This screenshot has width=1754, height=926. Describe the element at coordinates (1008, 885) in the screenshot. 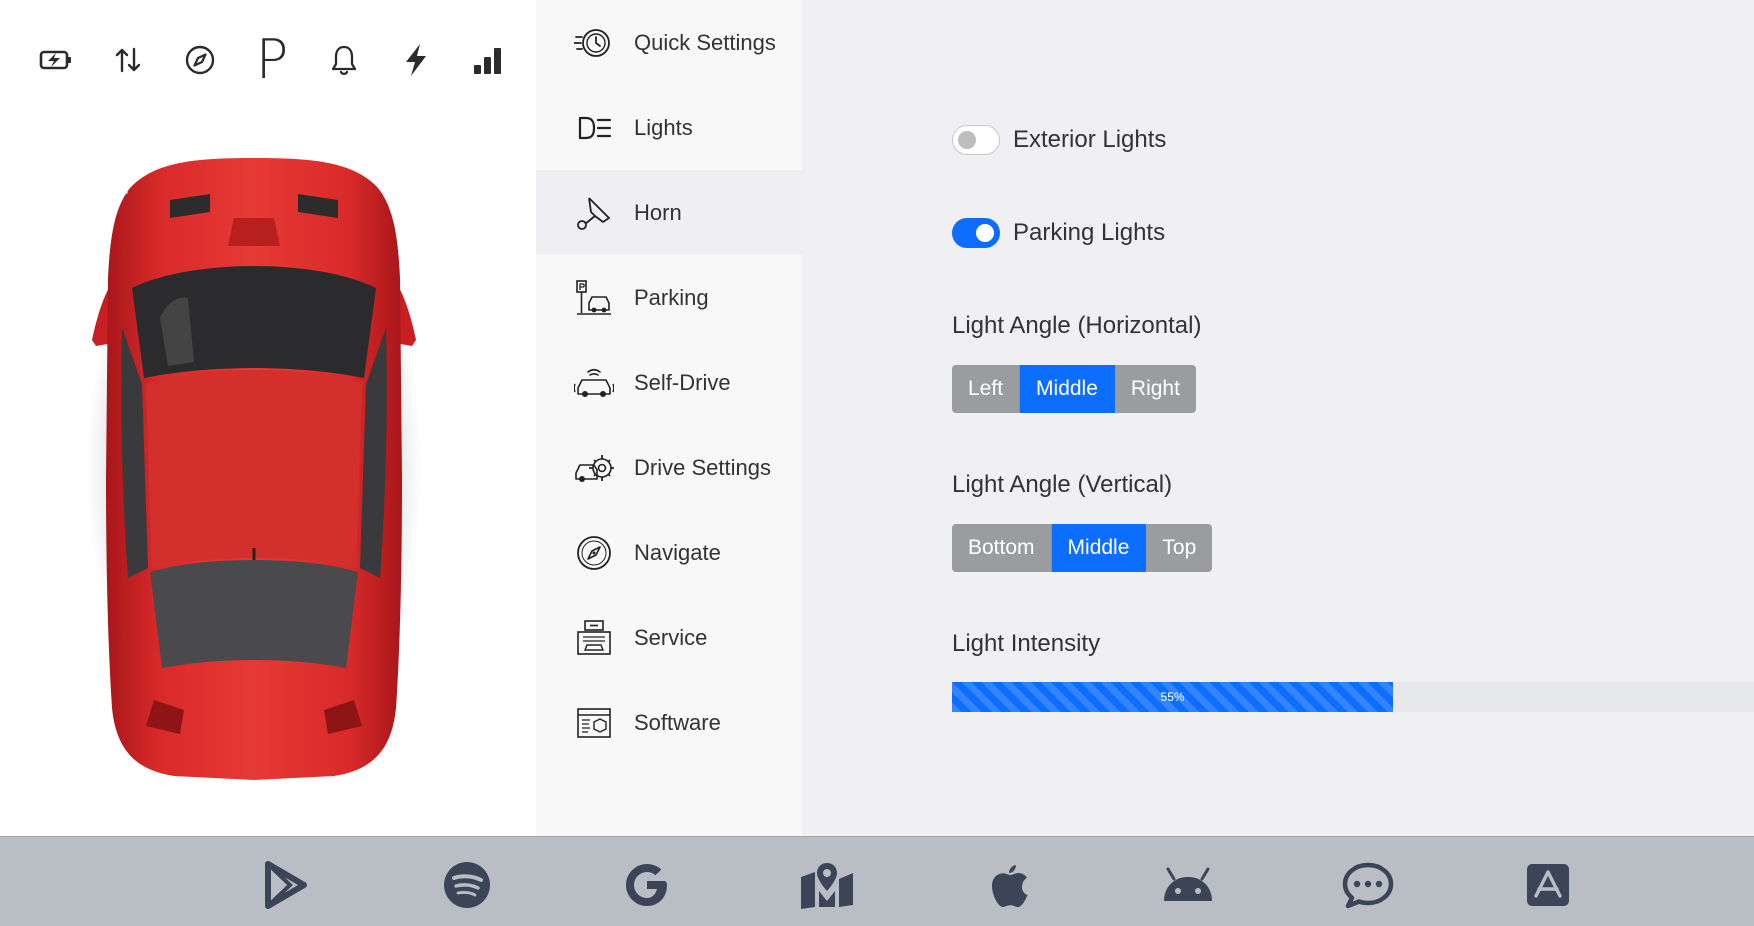

I see `apple-icon` at that location.